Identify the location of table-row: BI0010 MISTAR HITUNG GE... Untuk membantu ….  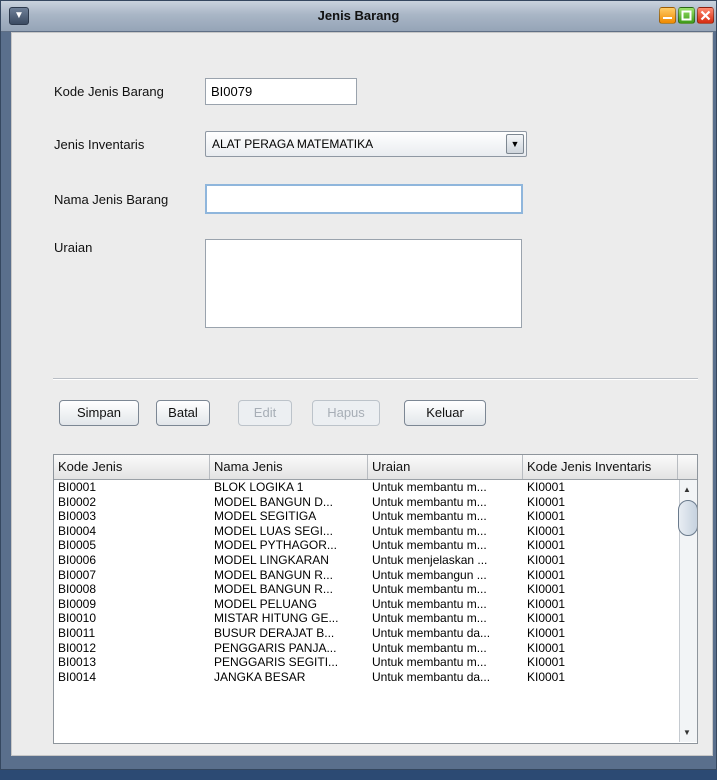
(366, 618).